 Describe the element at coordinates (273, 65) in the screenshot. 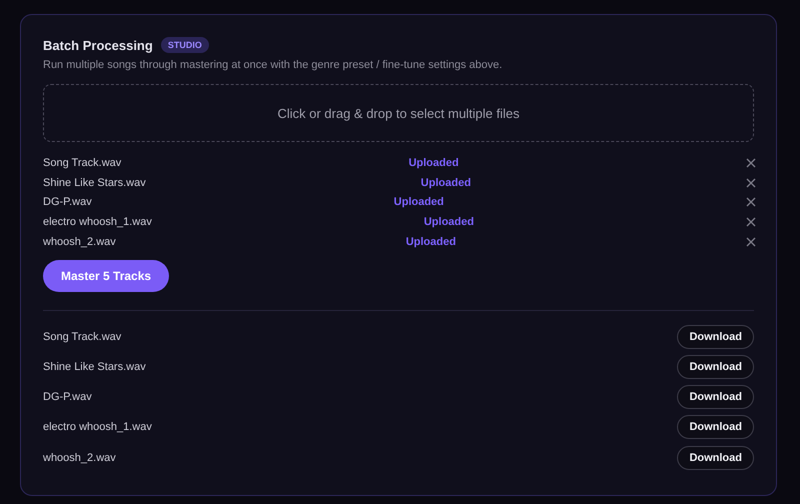

I see `panel-description: Run multiple songs through mastering at once with the genre preset / fine-tune settings above.` at that location.